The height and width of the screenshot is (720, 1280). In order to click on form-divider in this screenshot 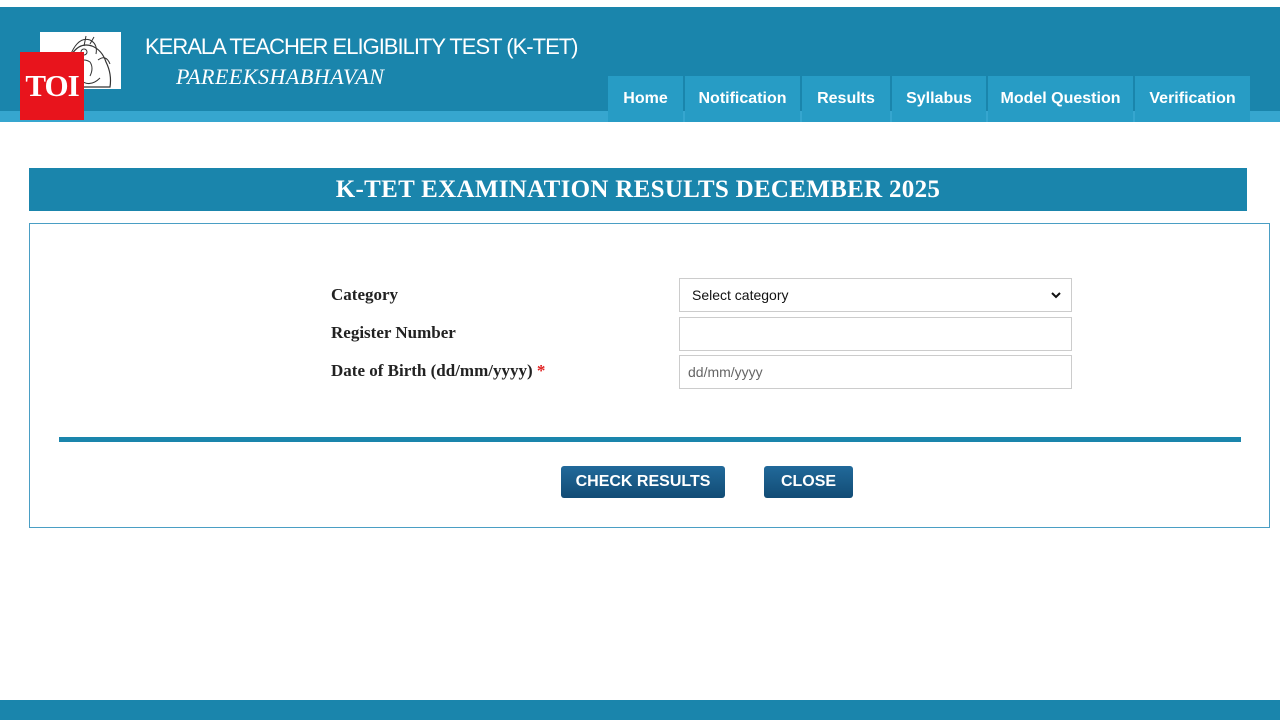, I will do `click(650, 439)`.